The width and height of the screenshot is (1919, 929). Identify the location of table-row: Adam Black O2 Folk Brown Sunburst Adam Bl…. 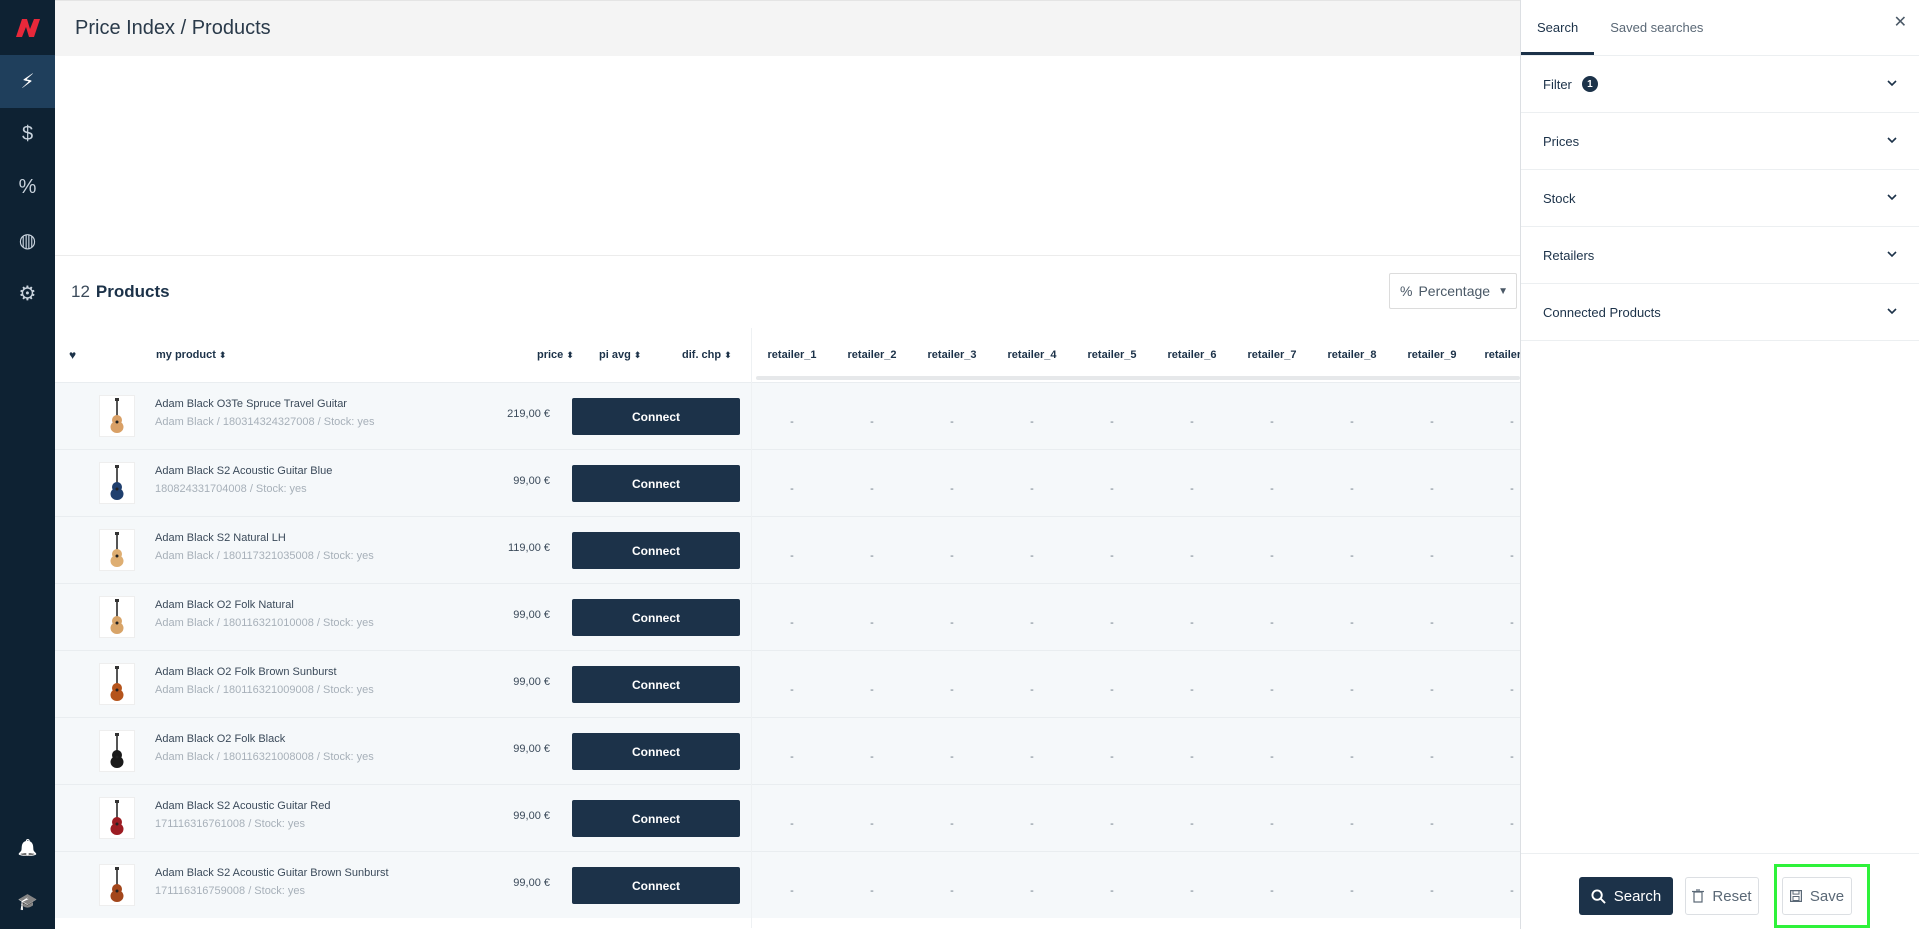
(787, 683).